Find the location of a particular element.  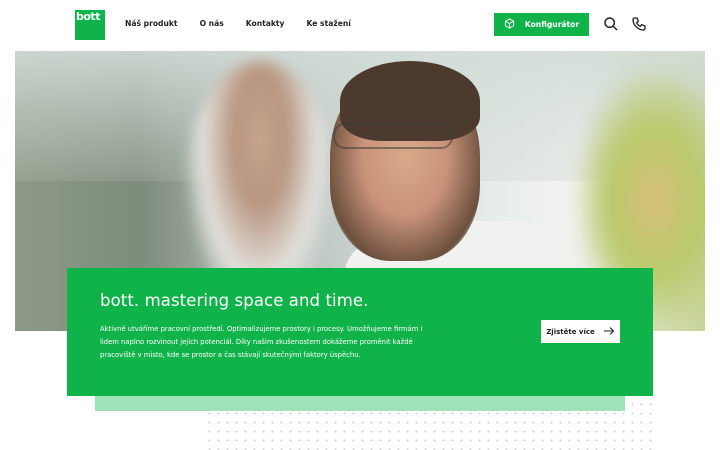

configurator-label: Konfigurátor is located at coordinates (552, 24).